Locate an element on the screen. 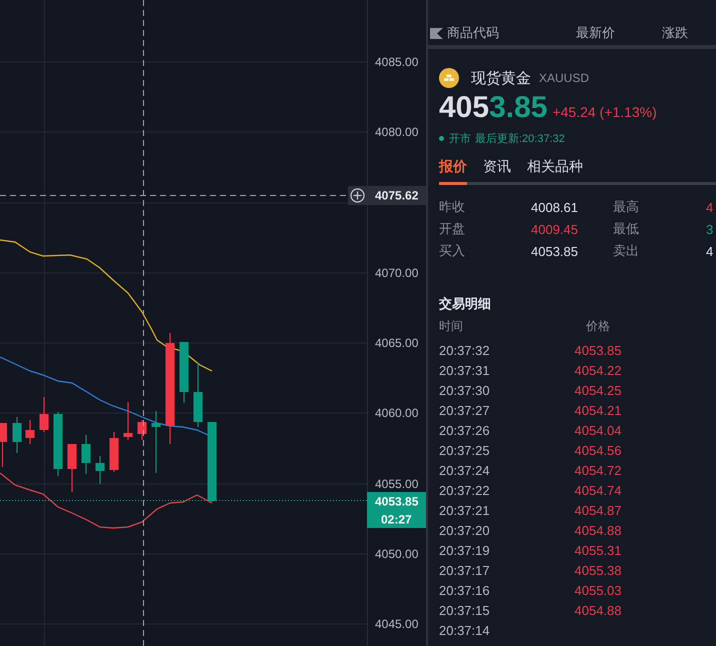 The width and height of the screenshot is (716, 646). stat-value: 4008.61 is located at coordinates (555, 207).